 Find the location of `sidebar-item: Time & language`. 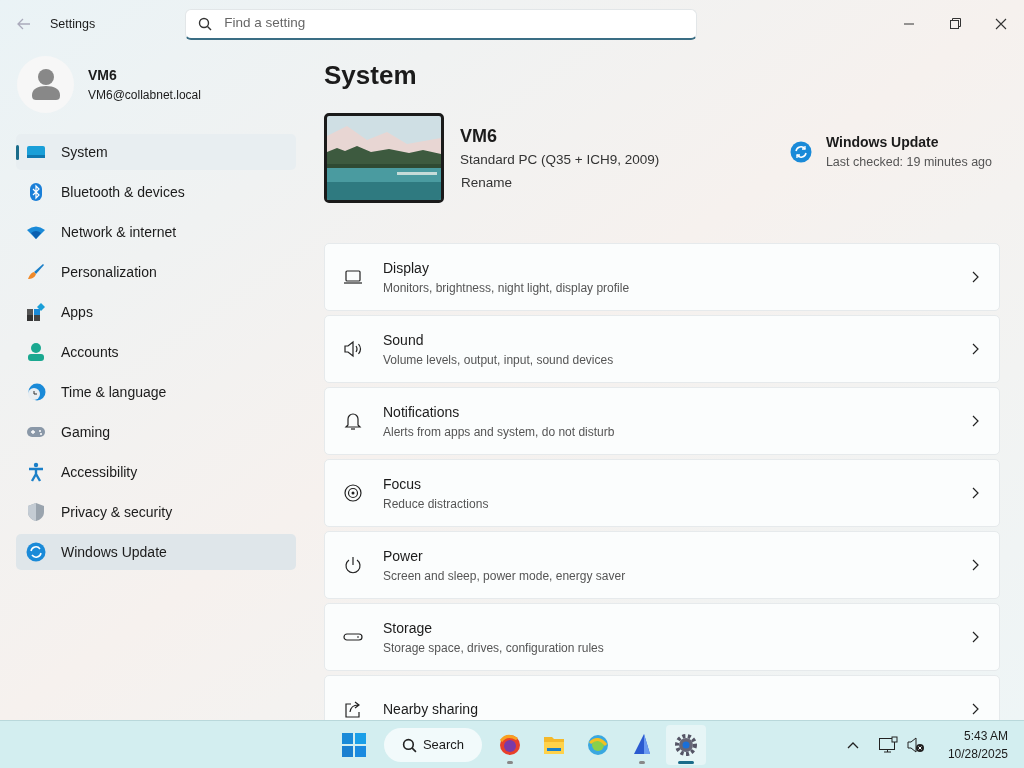

sidebar-item: Time & language is located at coordinates (156, 392).